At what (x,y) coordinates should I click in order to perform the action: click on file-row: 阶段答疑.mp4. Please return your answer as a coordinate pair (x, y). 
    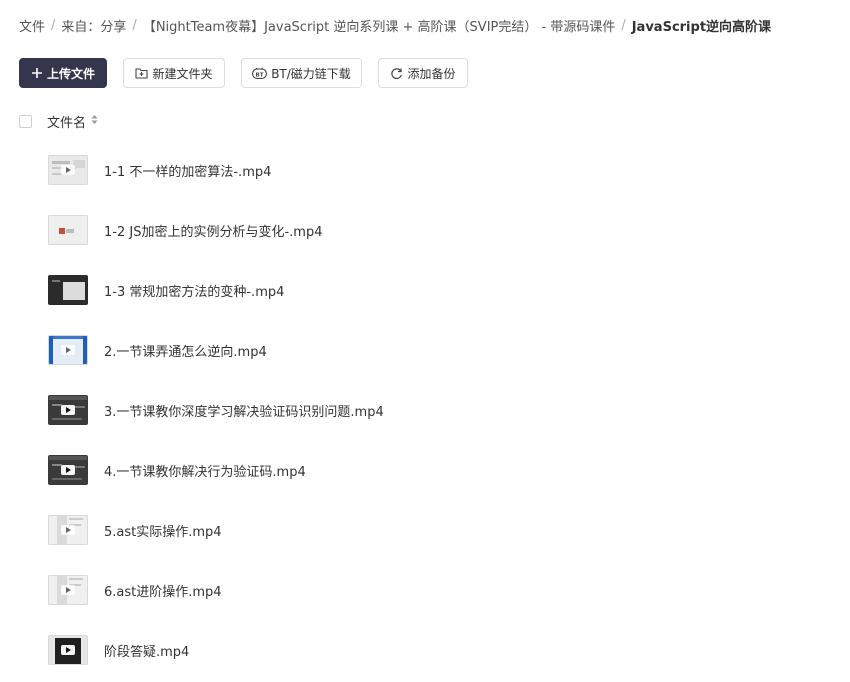
    Looking at the image, I should click on (438, 650).